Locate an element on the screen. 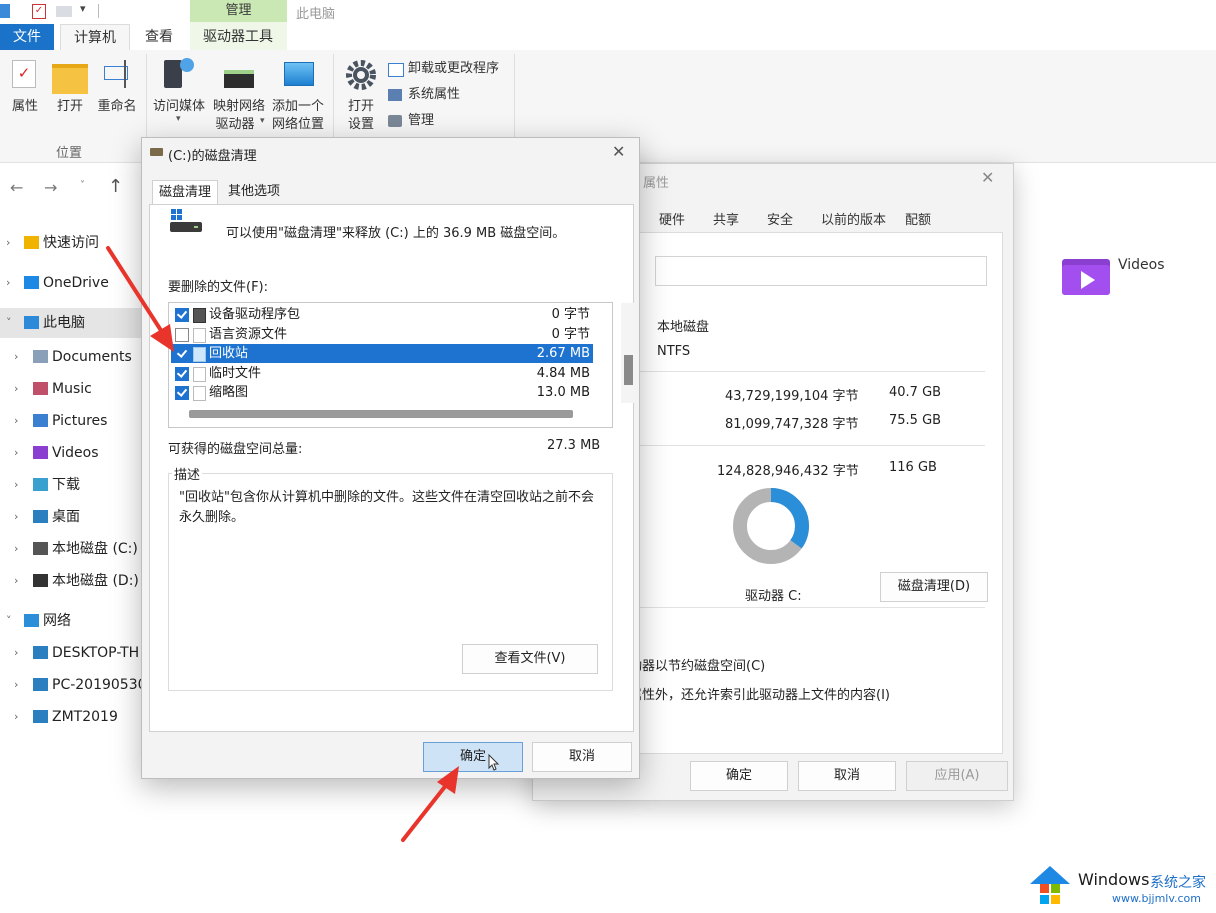  tab-hardware: 硬件 is located at coordinates (672, 218).